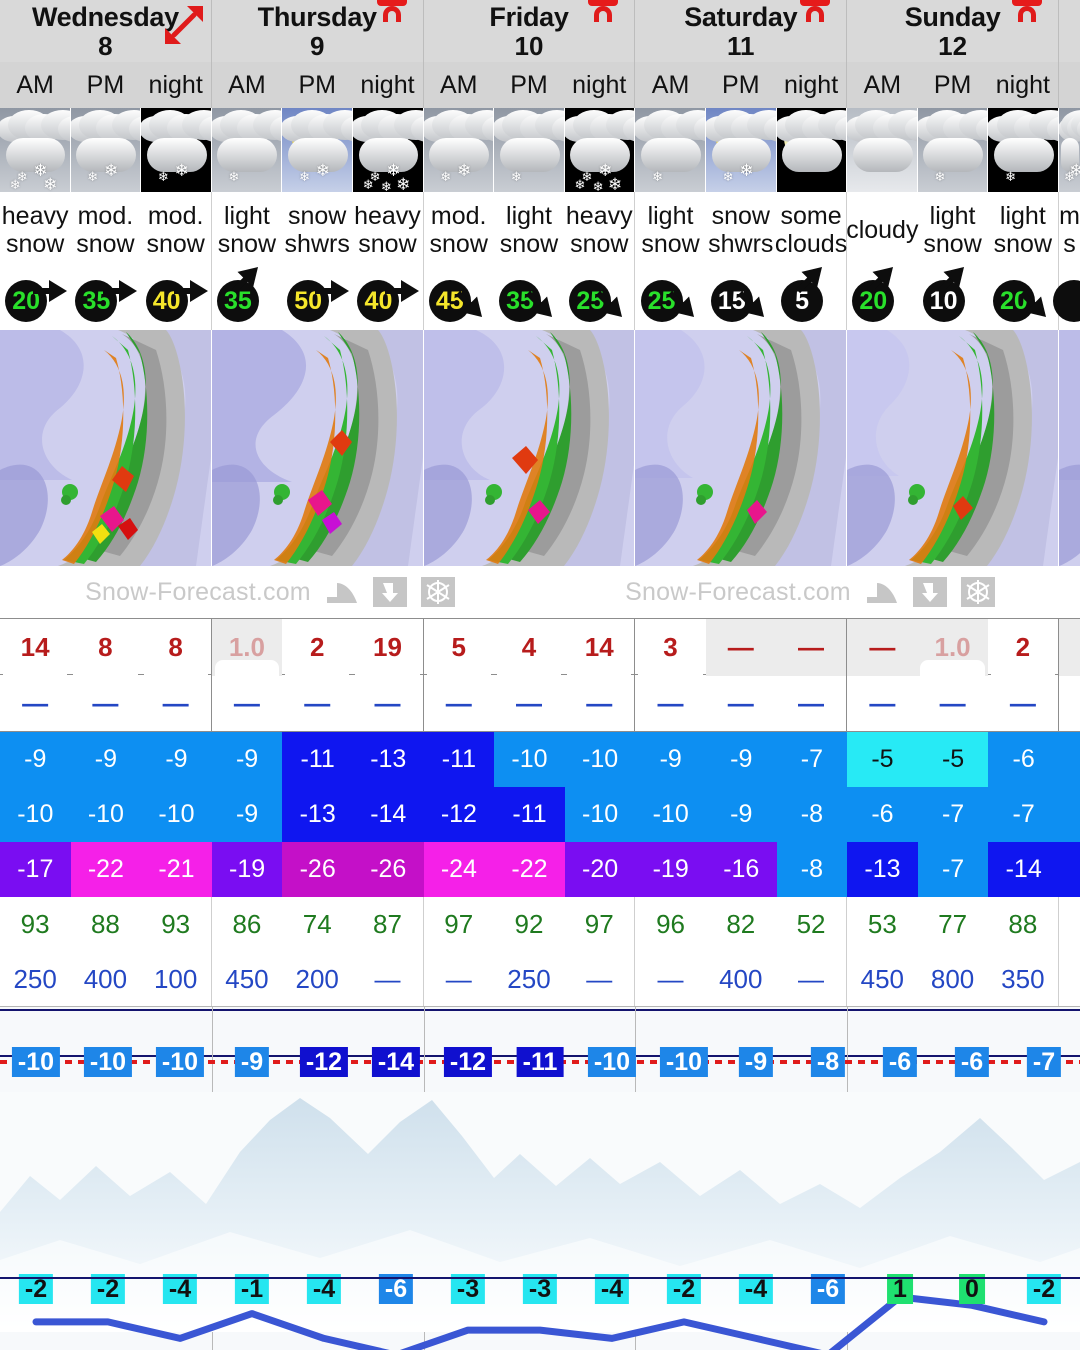 The image size is (1080, 1350). Describe the element at coordinates (35, 978) in the screenshot. I see `freezing-level-cell: 250` at that location.